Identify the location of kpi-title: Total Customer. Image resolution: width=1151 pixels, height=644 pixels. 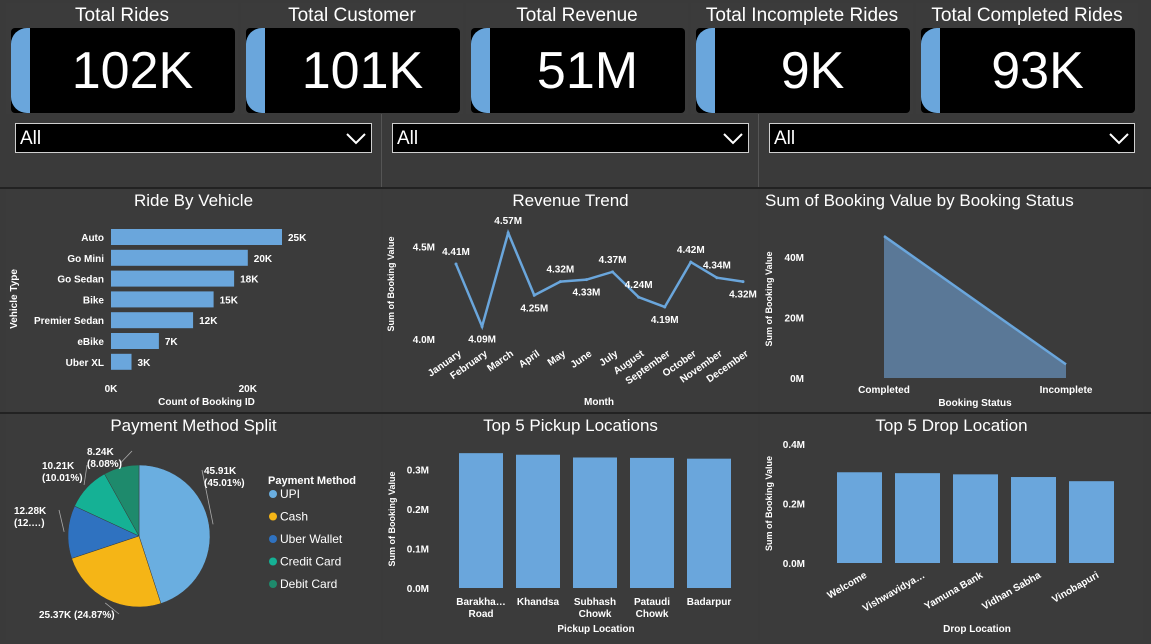
(352, 15).